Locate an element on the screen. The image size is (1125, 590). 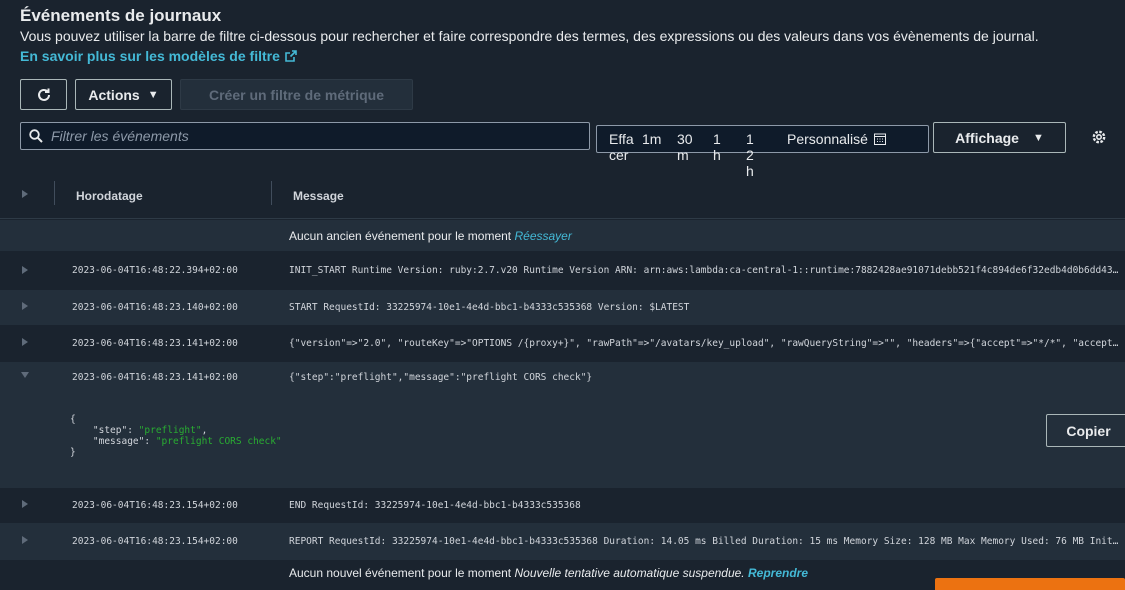
toolbar: Actions ▼ Créer un filtre de métrique is located at coordinates (216, 94).